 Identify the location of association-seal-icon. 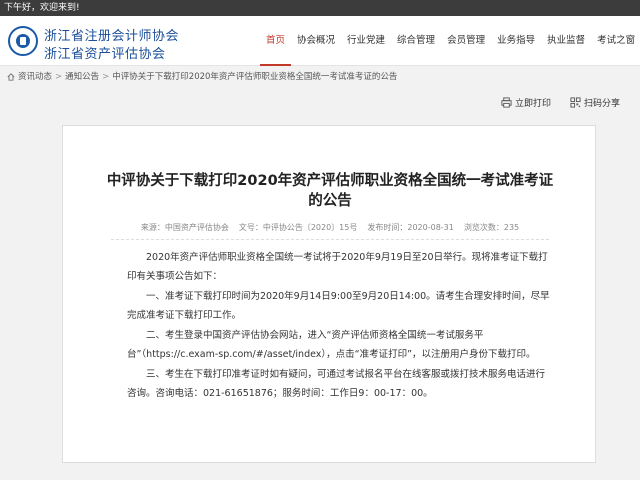
(23, 41).